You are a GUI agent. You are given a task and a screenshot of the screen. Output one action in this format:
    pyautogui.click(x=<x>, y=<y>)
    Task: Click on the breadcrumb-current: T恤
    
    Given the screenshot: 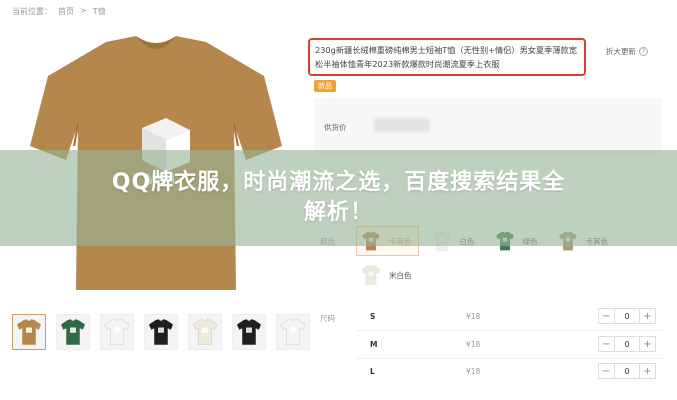 What is the action you would take?
    pyautogui.click(x=99, y=11)
    